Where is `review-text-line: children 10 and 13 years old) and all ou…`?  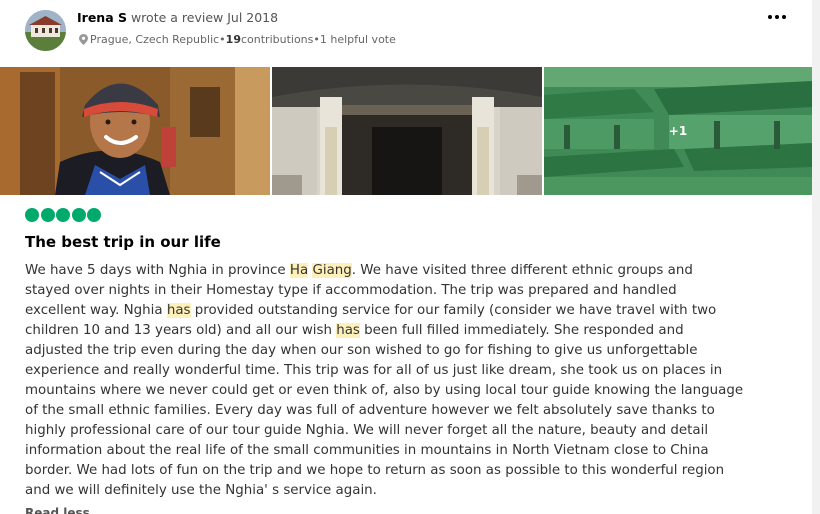 review-text-line: children 10 and 13 years old) and all ou… is located at coordinates (354, 330).